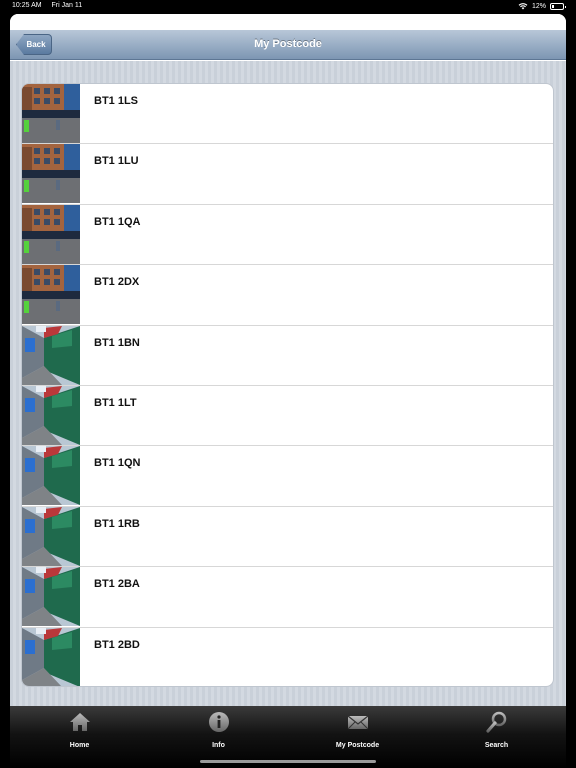 This screenshot has height=768, width=576. Describe the element at coordinates (538, 6) in the screenshot. I see `battery-percent: 12%` at that location.